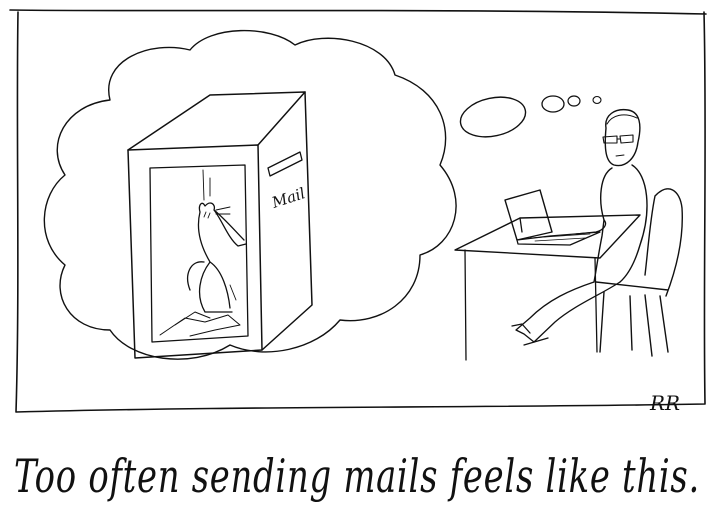 The image size is (710, 525). I want to click on man-illustration, so click(579, 227).